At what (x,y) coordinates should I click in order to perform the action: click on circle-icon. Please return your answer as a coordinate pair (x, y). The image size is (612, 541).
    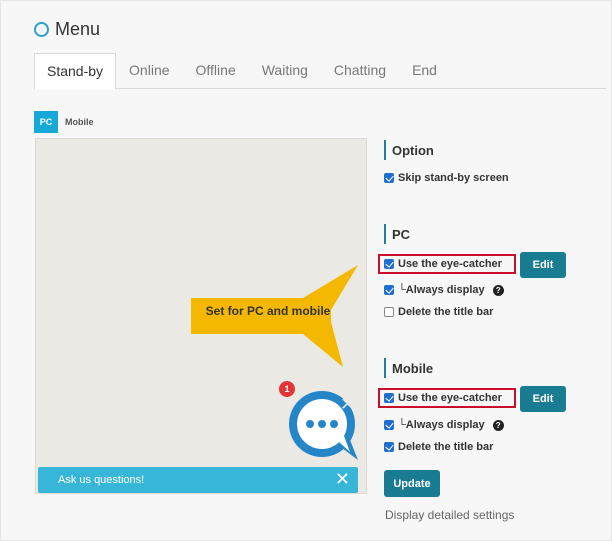
    Looking at the image, I should click on (41, 29).